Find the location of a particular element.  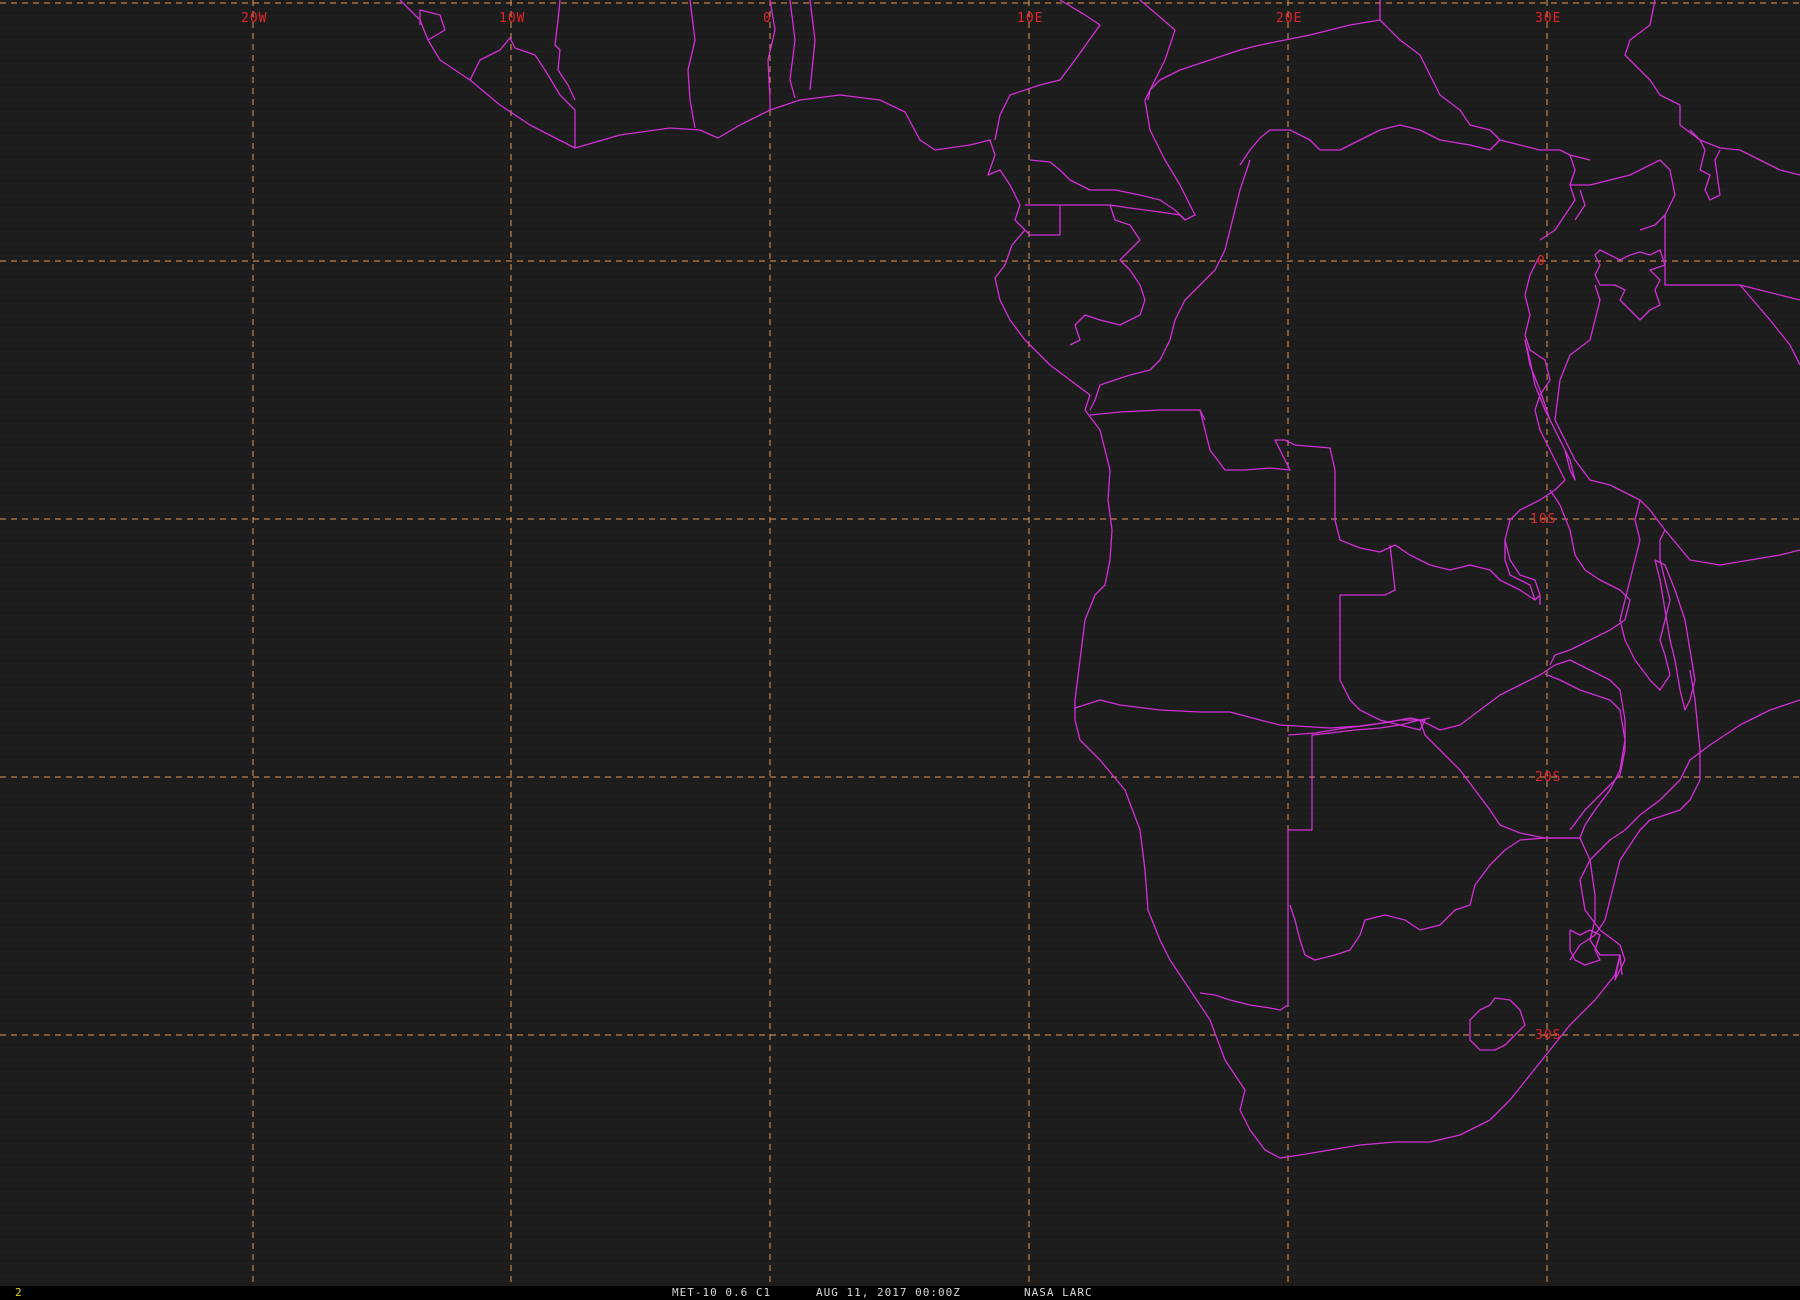

datetime-label: AUG 11, 2017 00:00Z is located at coordinates (888, 1292).